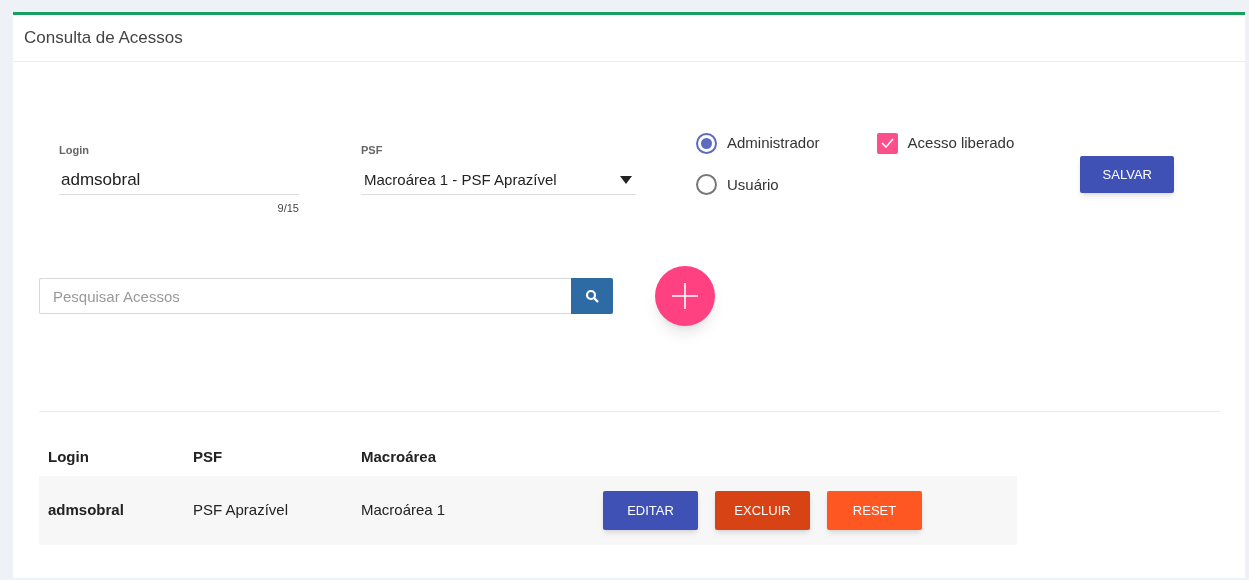  I want to click on psf-select: Macroárea 1 - PSF Aprazível, so click(498, 180).